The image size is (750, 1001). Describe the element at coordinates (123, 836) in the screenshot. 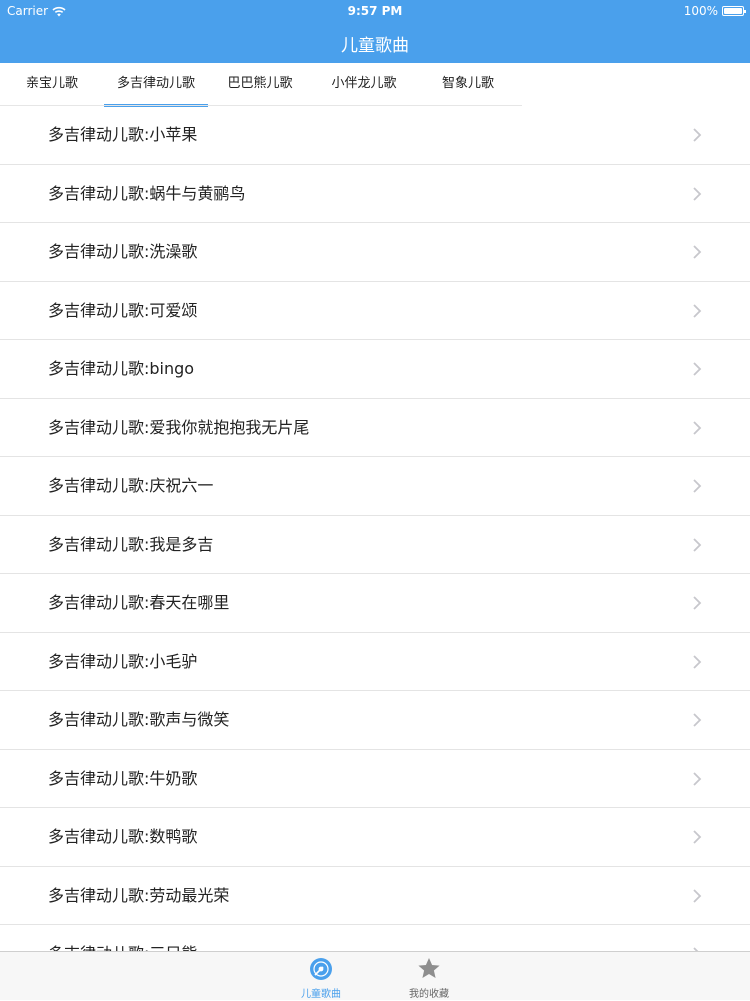

I see `song-title: 多吉律动儿歌:数鸭歌` at that location.